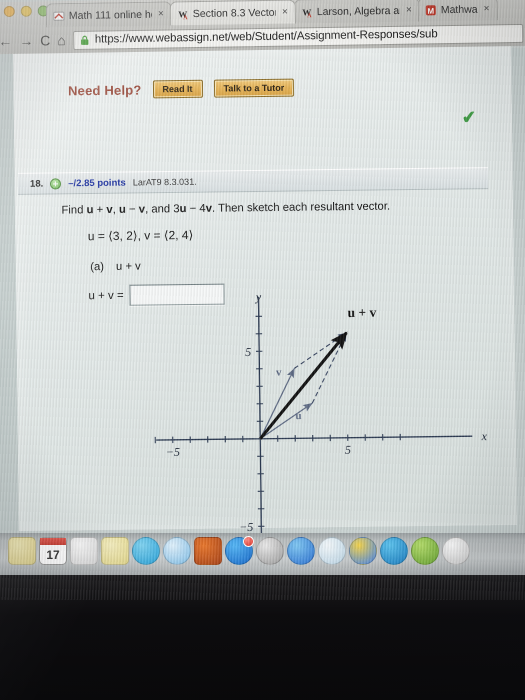 The width and height of the screenshot is (525, 700). What do you see at coordinates (298, 416) in the screenshot?
I see `vector-label-u: u` at bounding box center [298, 416].